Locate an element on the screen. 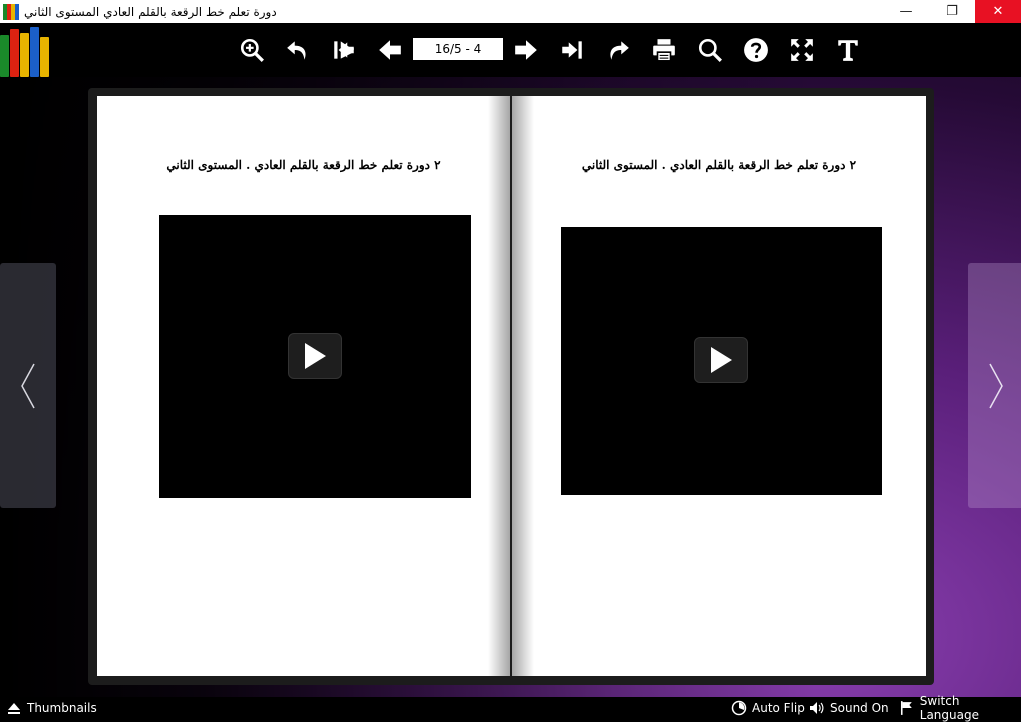 The height and width of the screenshot is (722, 1021). close-button: ✕ is located at coordinates (998, 11).